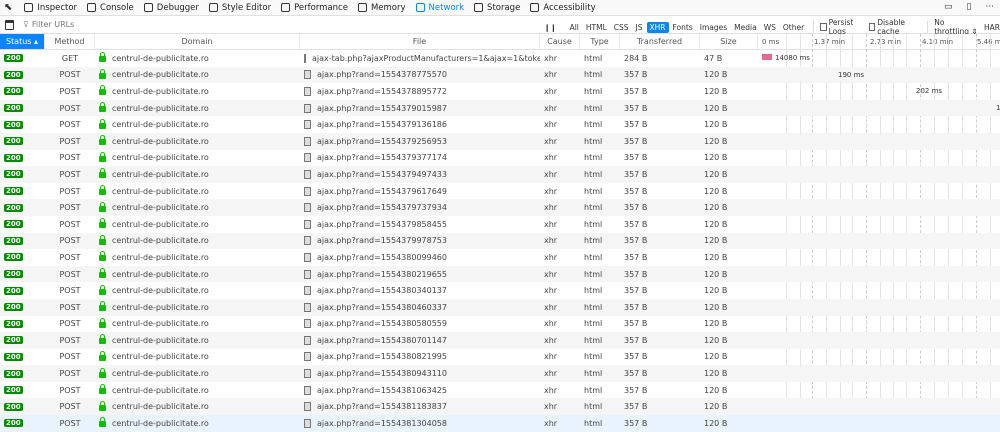 The height and width of the screenshot is (432, 1000). I want to click on tab-network: Network, so click(440, 8).